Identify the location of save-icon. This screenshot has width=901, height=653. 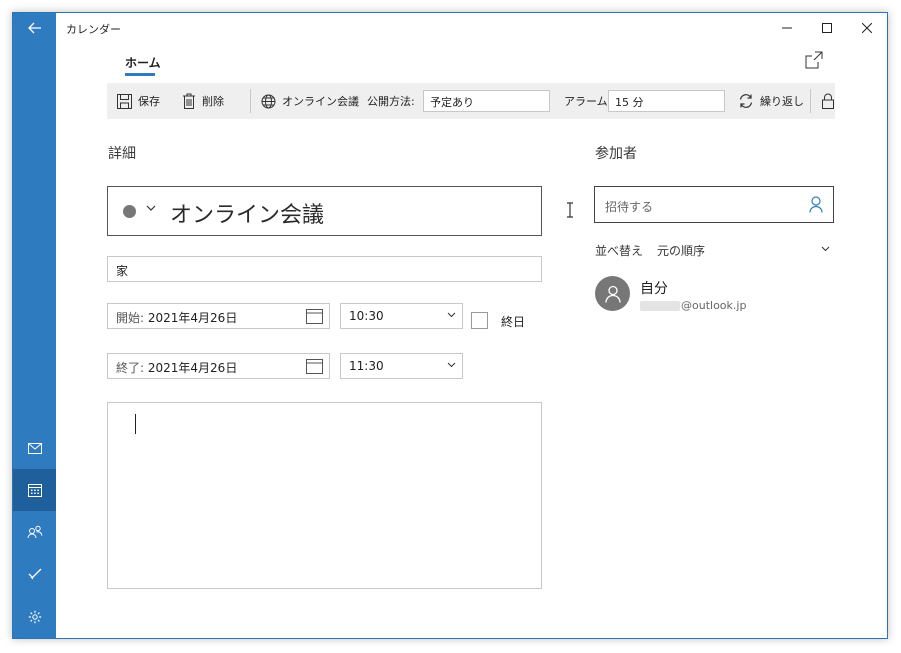
(124, 101).